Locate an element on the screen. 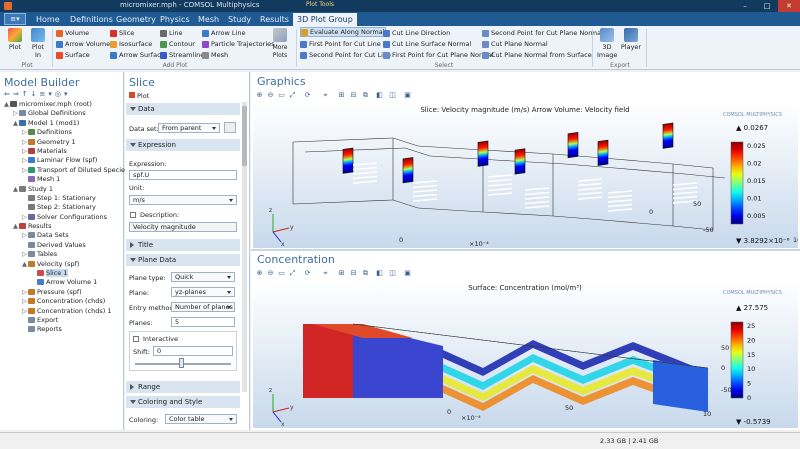  maximize-button: □ is located at coordinates (767, 6).